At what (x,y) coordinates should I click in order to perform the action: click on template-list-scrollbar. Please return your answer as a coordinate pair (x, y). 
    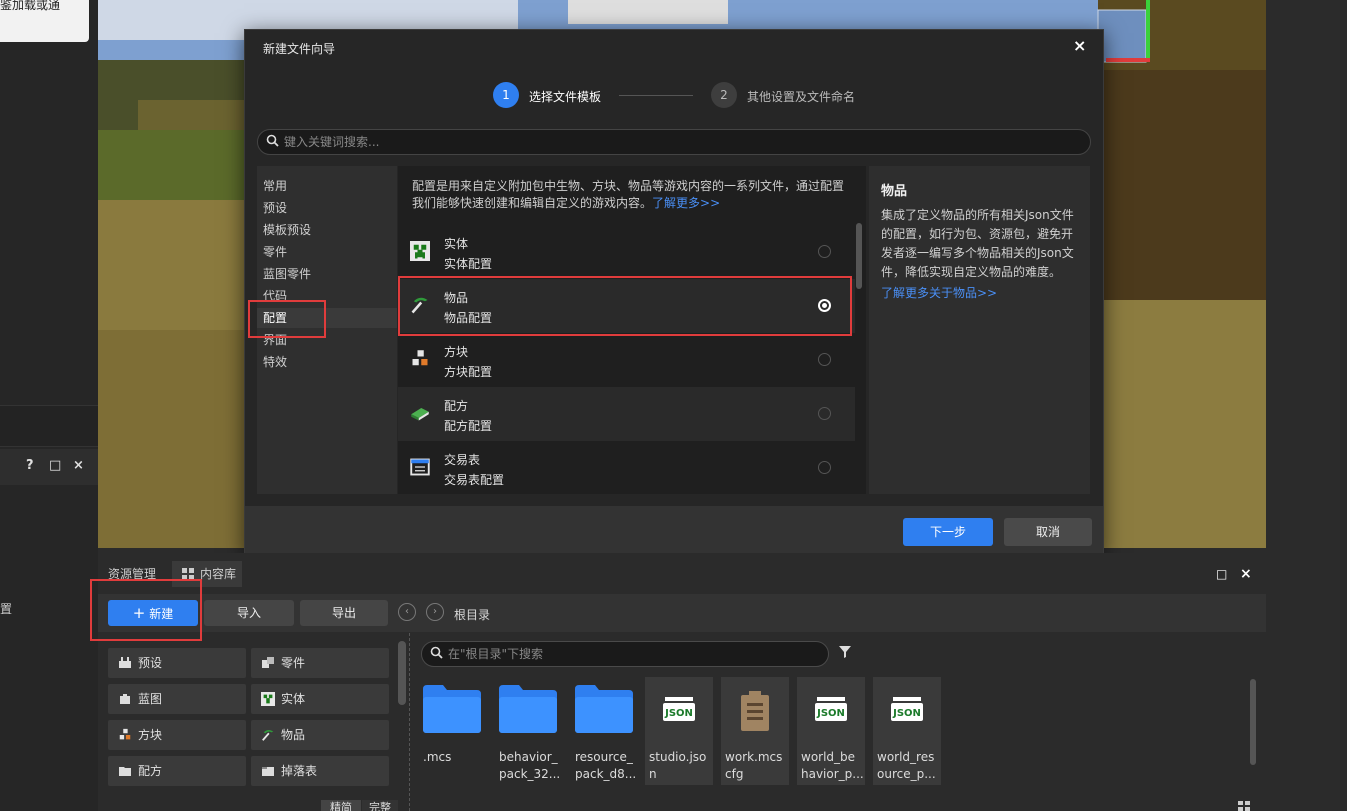
    Looking at the image, I should click on (859, 256).